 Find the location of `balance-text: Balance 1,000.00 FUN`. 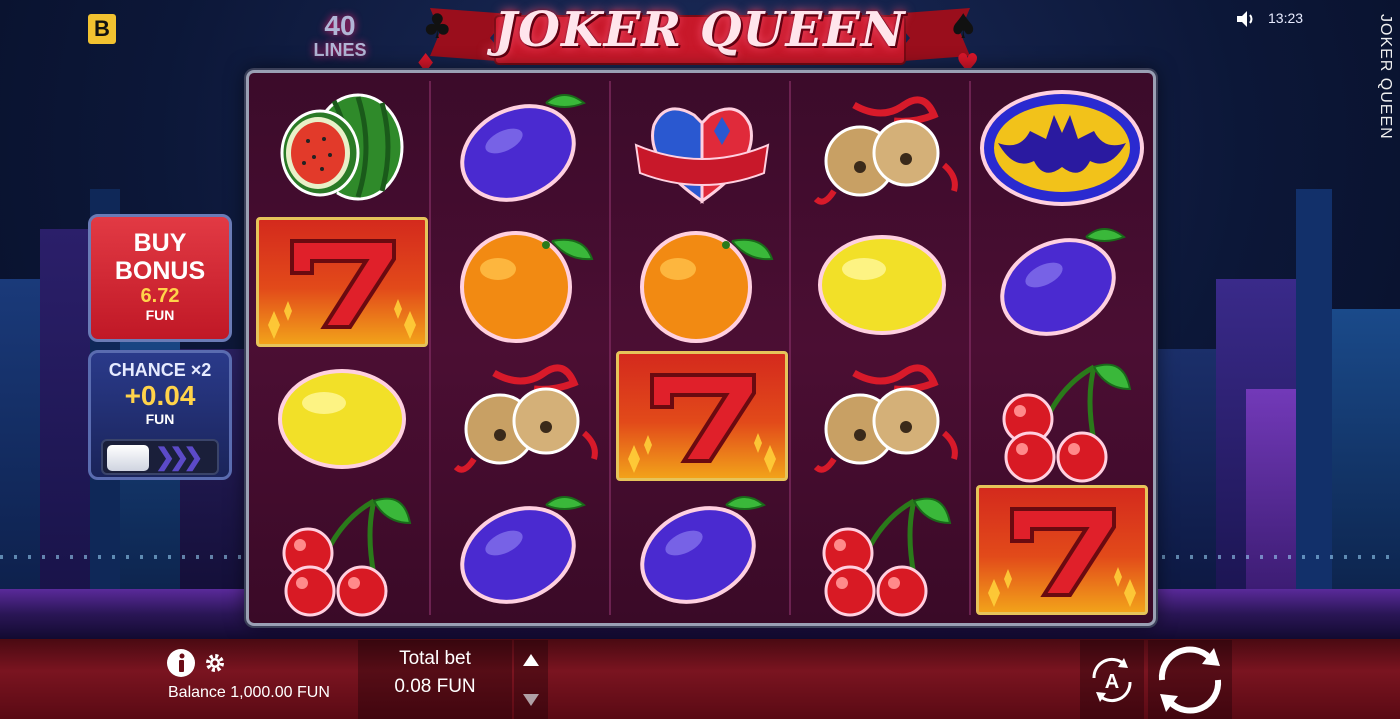

balance-text: Balance 1,000.00 FUN is located at coordinates (249, 692).